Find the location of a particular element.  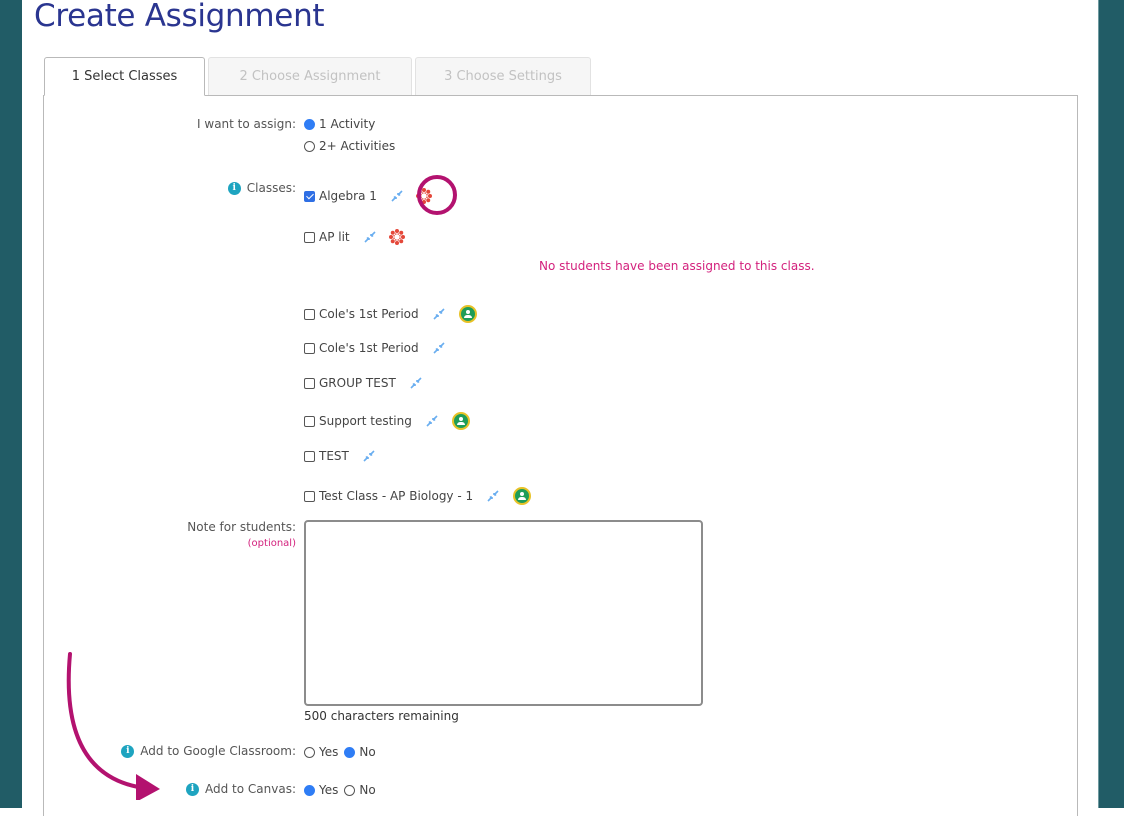

radio-1-activity is located at coordinates (309, 124).